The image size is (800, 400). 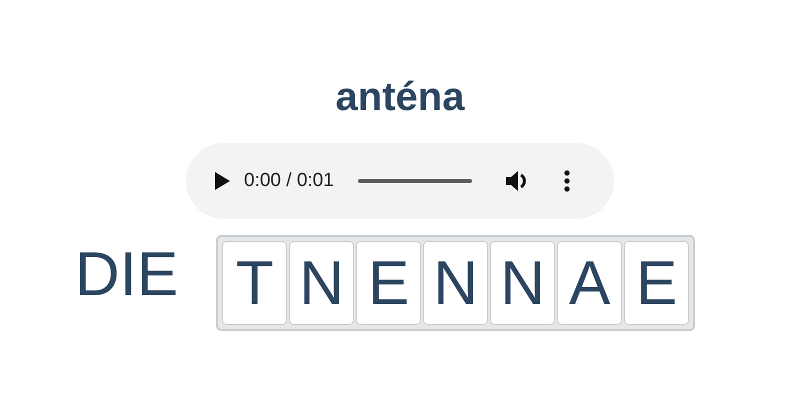 What do you see at coordinates (222, 181) in the screenshot?
I see `play-icon` at bounding box center [222, 181].